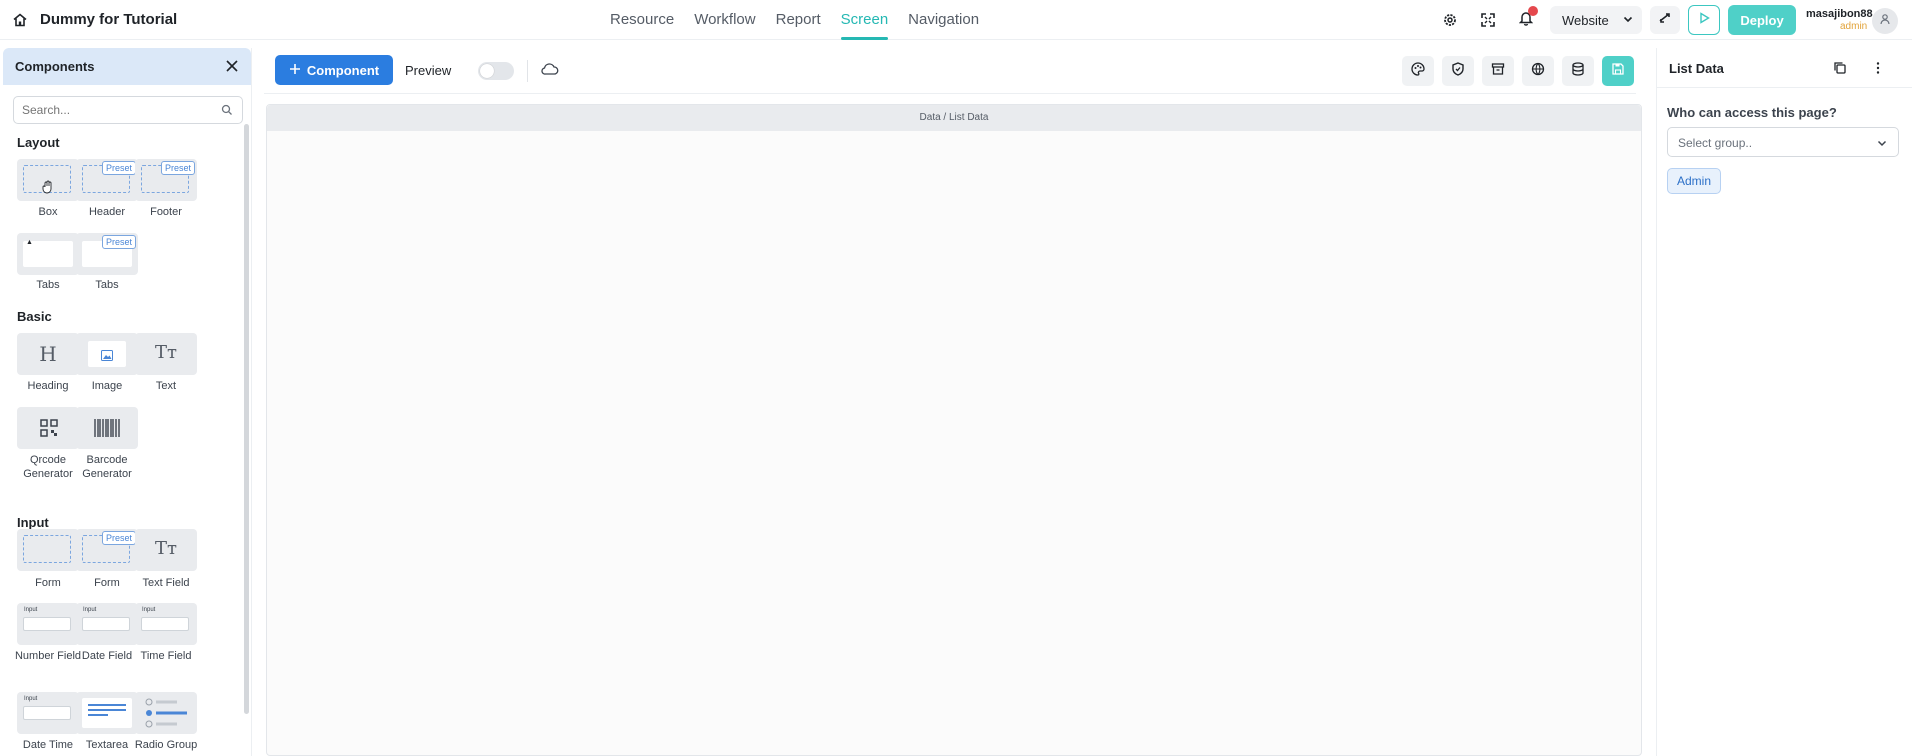 The width and height of the screenshot is (1912, 756). I want to click on user-role: admin, so click(1854, 26).